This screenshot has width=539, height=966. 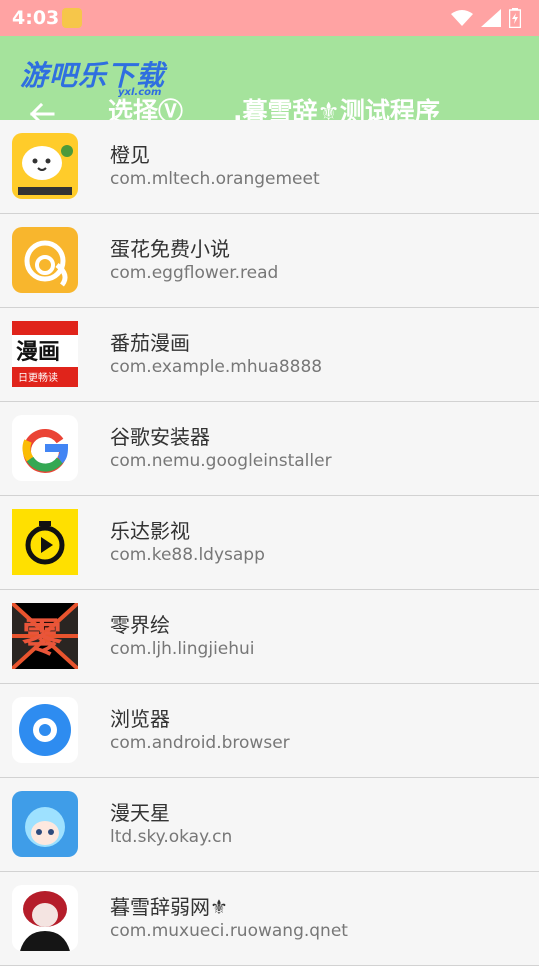 I want to click on play-timer-icon, so click(x=45, y=542).